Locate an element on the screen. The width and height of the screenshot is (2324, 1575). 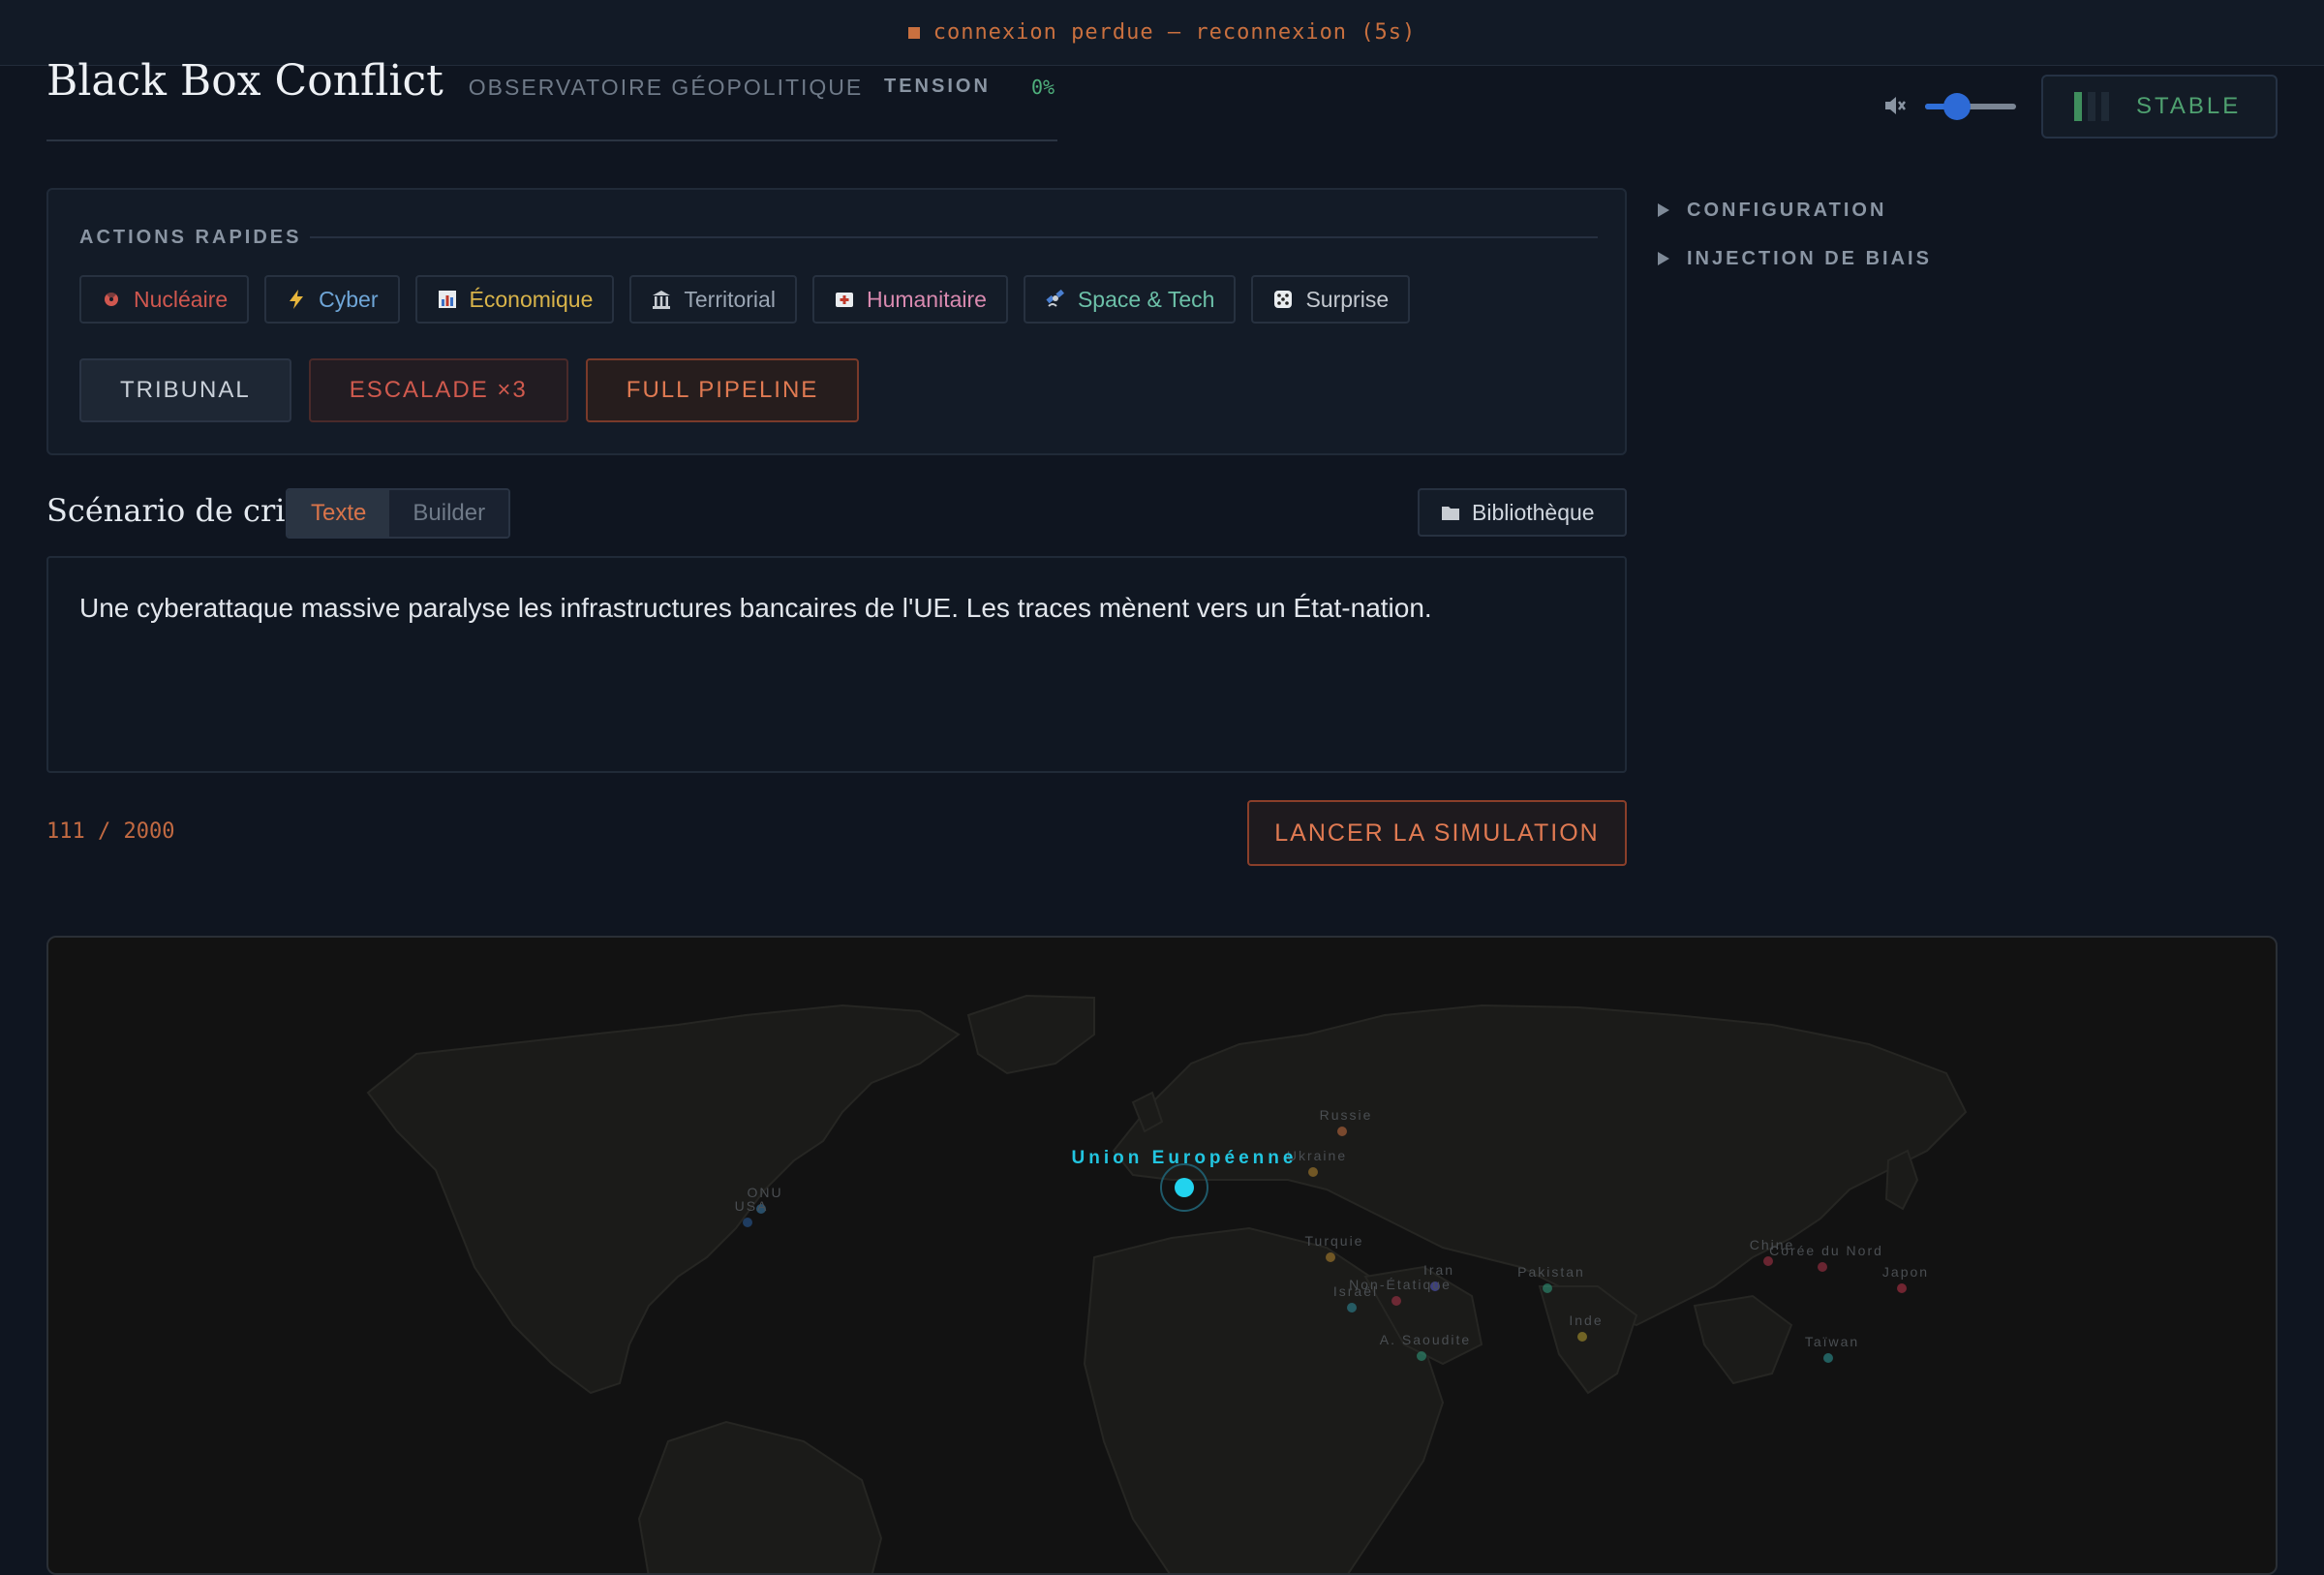
preset-cyber-button: Cyber is located at coordinates (332, 299).